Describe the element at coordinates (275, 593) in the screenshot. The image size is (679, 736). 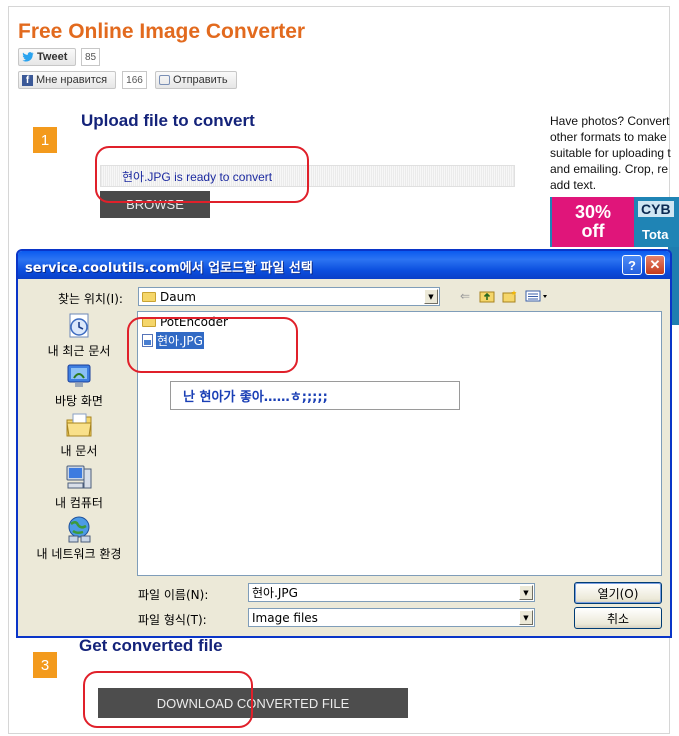
I see `file-name-value: 현아.JPG` at that location.